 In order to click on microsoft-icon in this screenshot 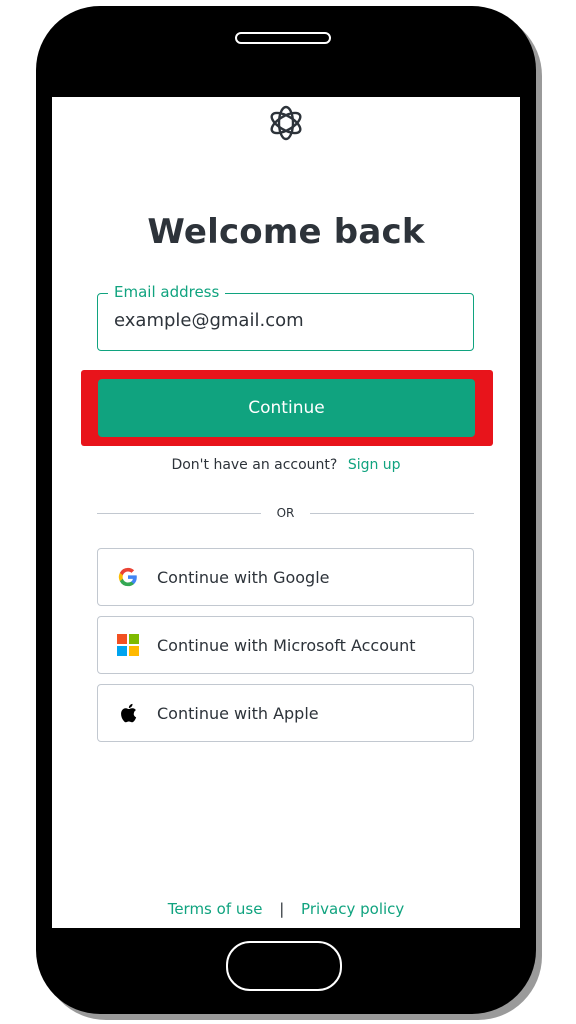, I will do `click(128, 645)`.